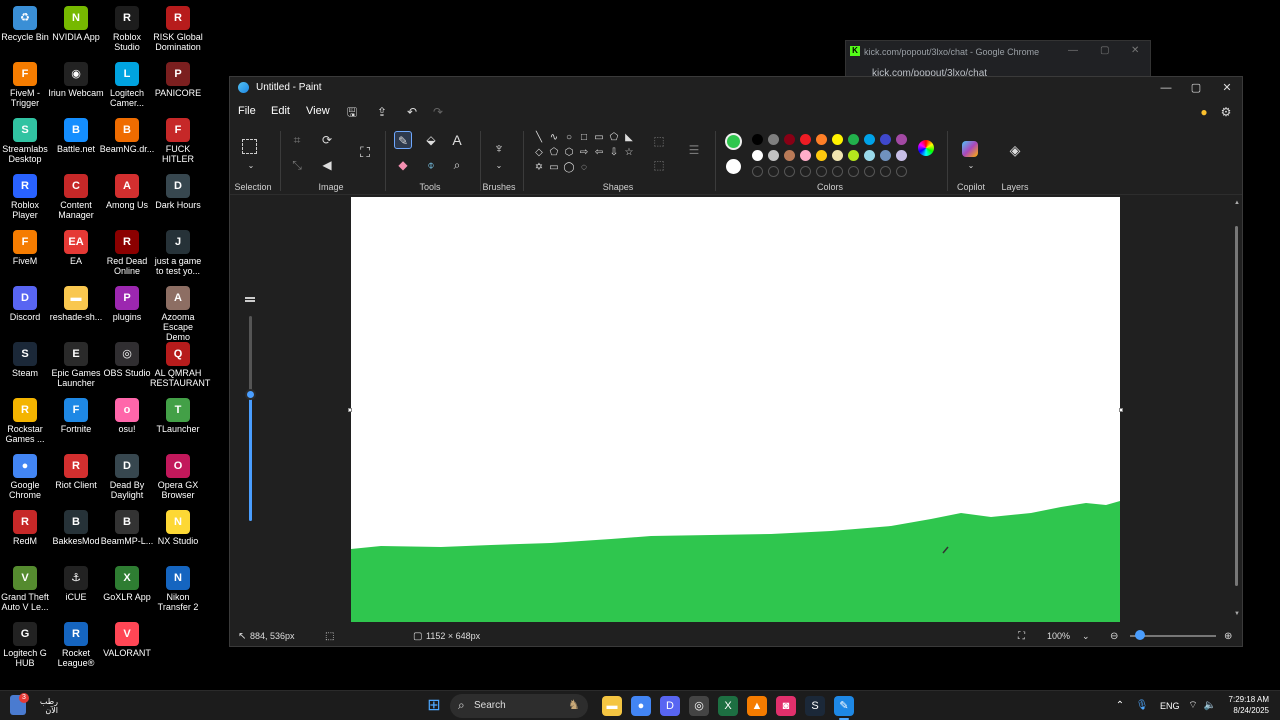 This screenshot has height=720, width=1280. I want to click on desktop-icon: N Nikon Transfer 2, so click(178, 589).